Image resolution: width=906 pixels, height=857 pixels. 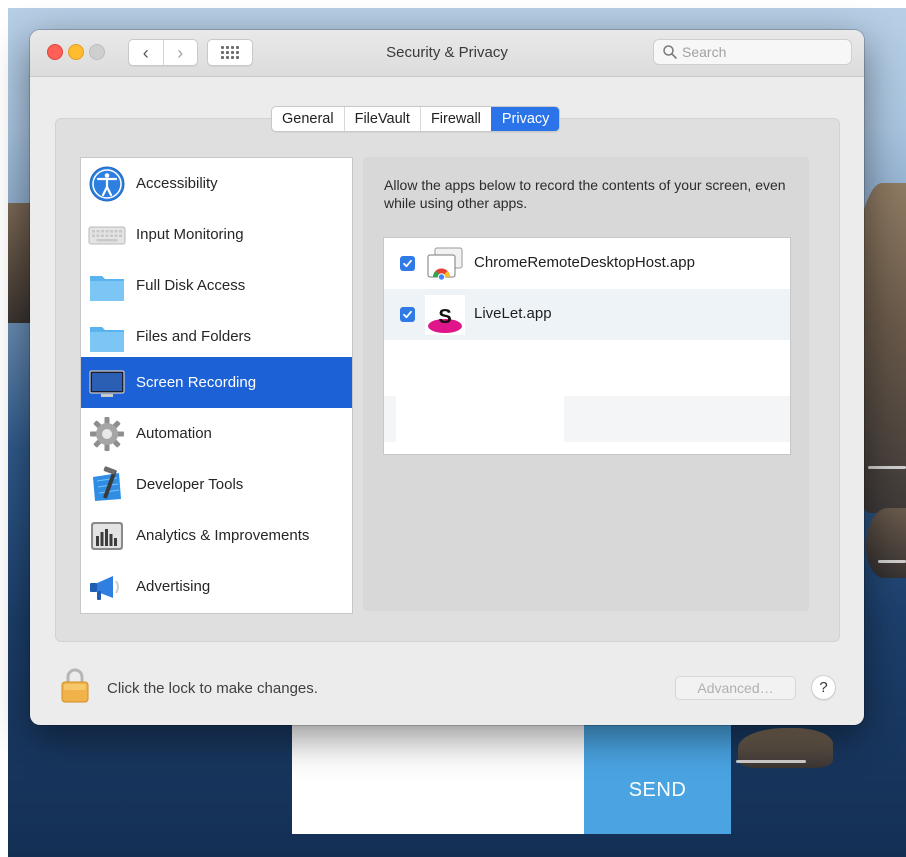 What do you see at coordinates (584, 262) in the screenshot?
I see `app-name: ChromeRemoteDesktopHost.app` at bounding box center [584, 262].